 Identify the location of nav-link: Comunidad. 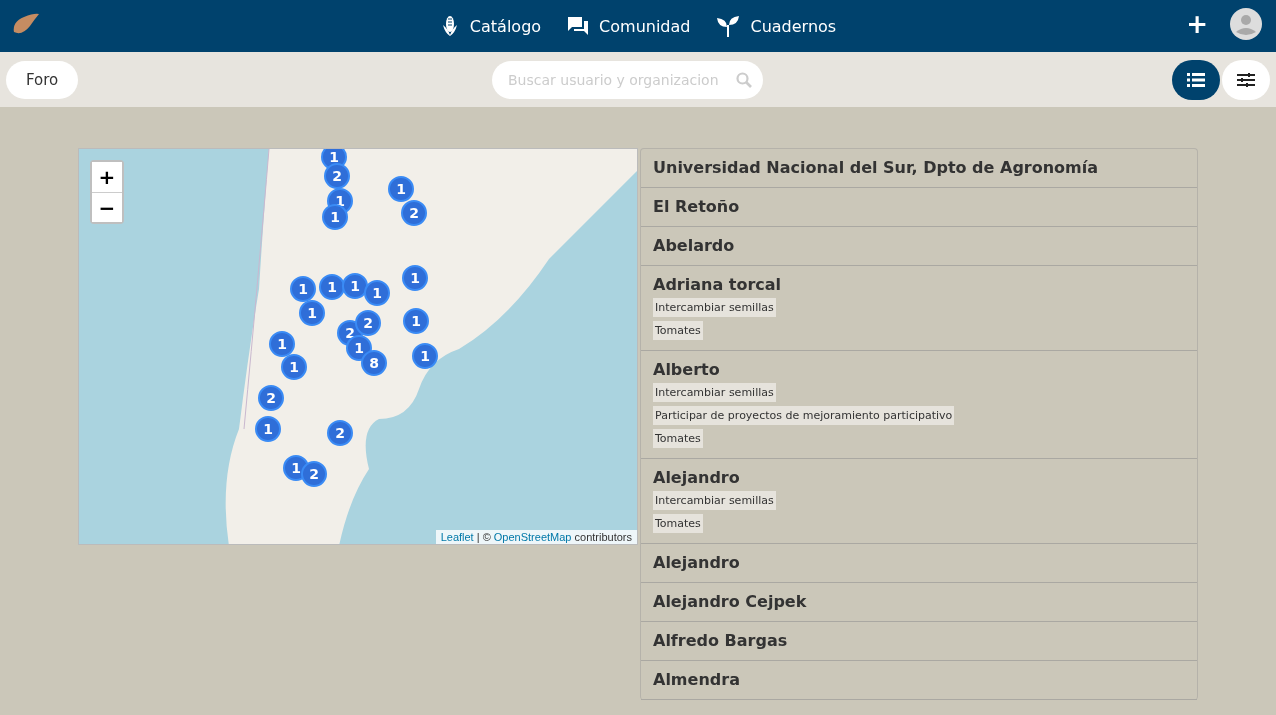
(629, 26).